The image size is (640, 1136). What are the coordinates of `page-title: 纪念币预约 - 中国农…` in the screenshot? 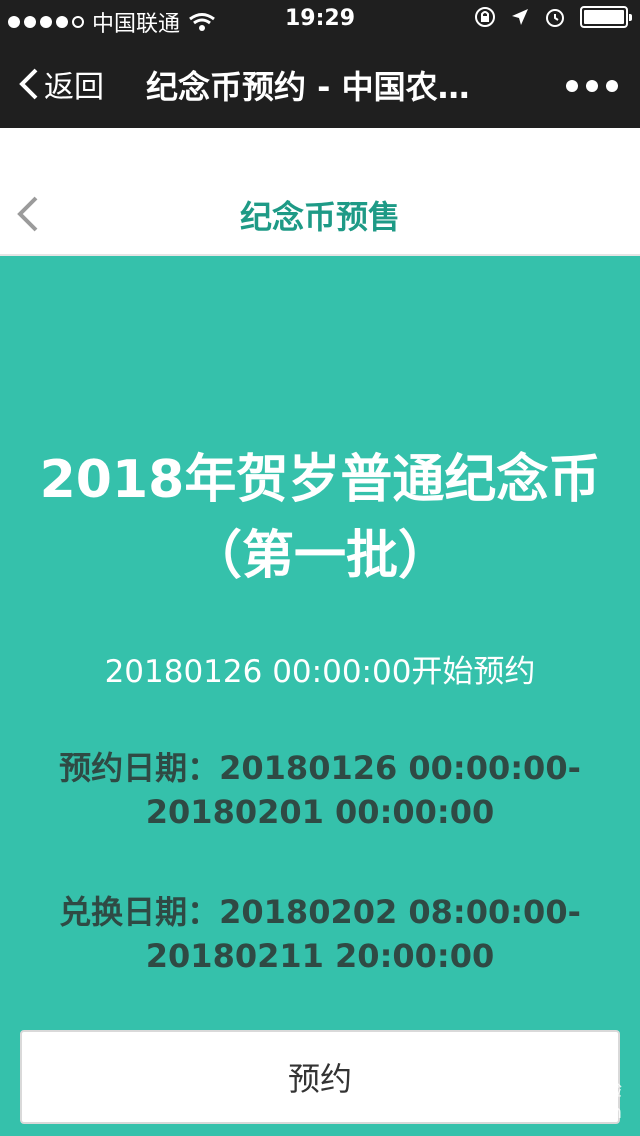 It's located at (308, 87).